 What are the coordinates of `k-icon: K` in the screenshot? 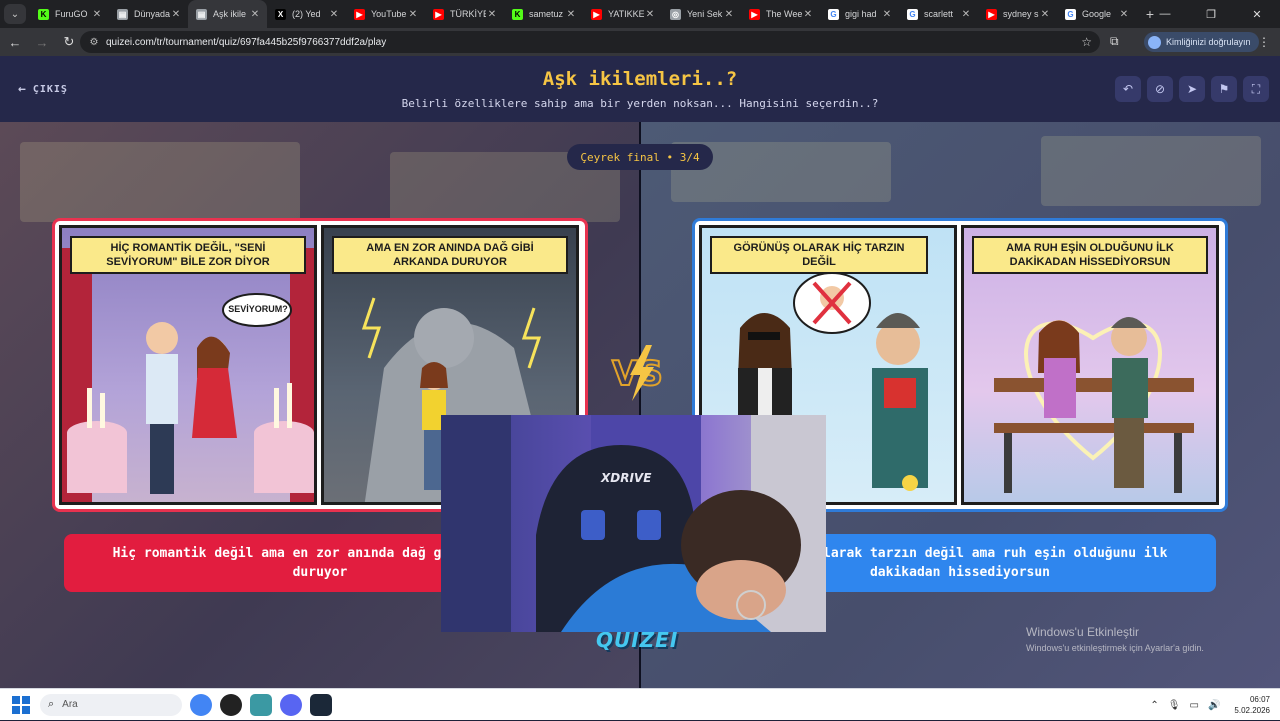 It's located at (517, 14).